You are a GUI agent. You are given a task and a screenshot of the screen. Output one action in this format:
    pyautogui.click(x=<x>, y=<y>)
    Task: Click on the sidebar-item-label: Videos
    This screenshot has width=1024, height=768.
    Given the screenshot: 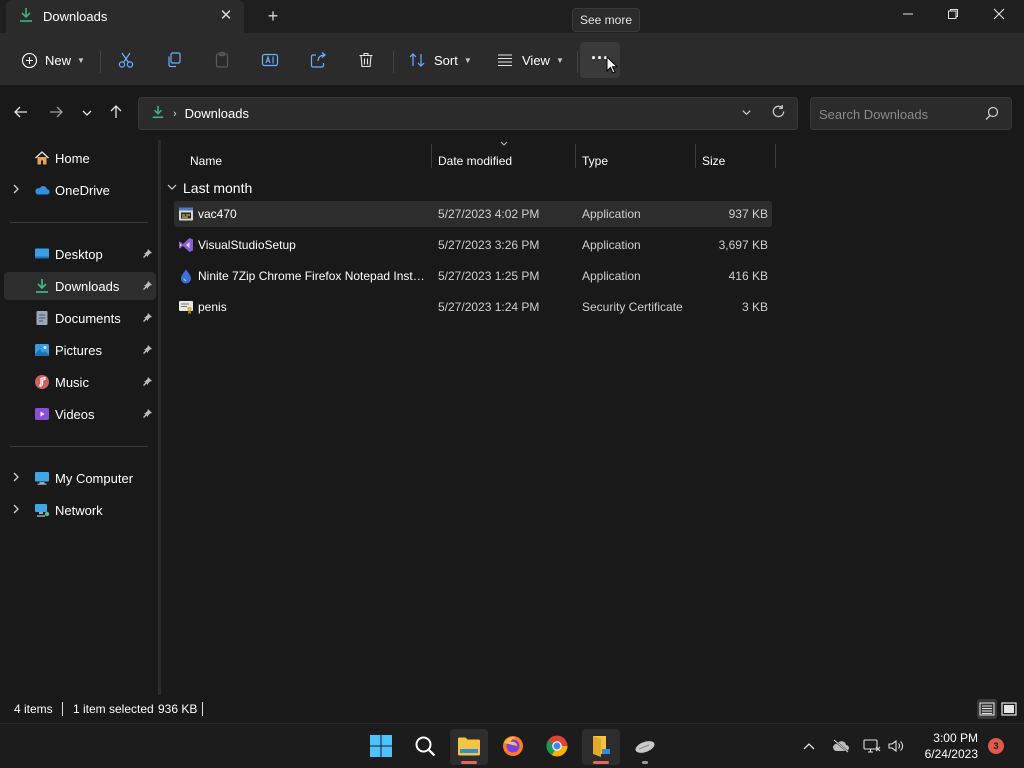 What is the action you would take?
    pyautogui.click(x=75, y=414)
    